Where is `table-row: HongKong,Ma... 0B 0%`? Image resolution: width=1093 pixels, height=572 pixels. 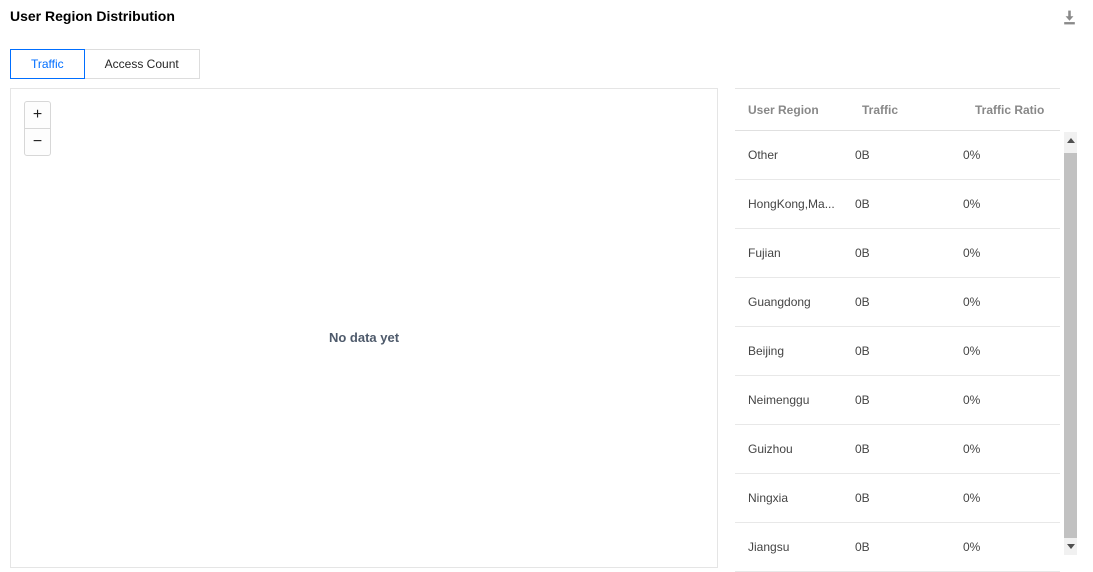 table-row: HongKong,Ma... 0B 0% is located at coordinates (897, 204).